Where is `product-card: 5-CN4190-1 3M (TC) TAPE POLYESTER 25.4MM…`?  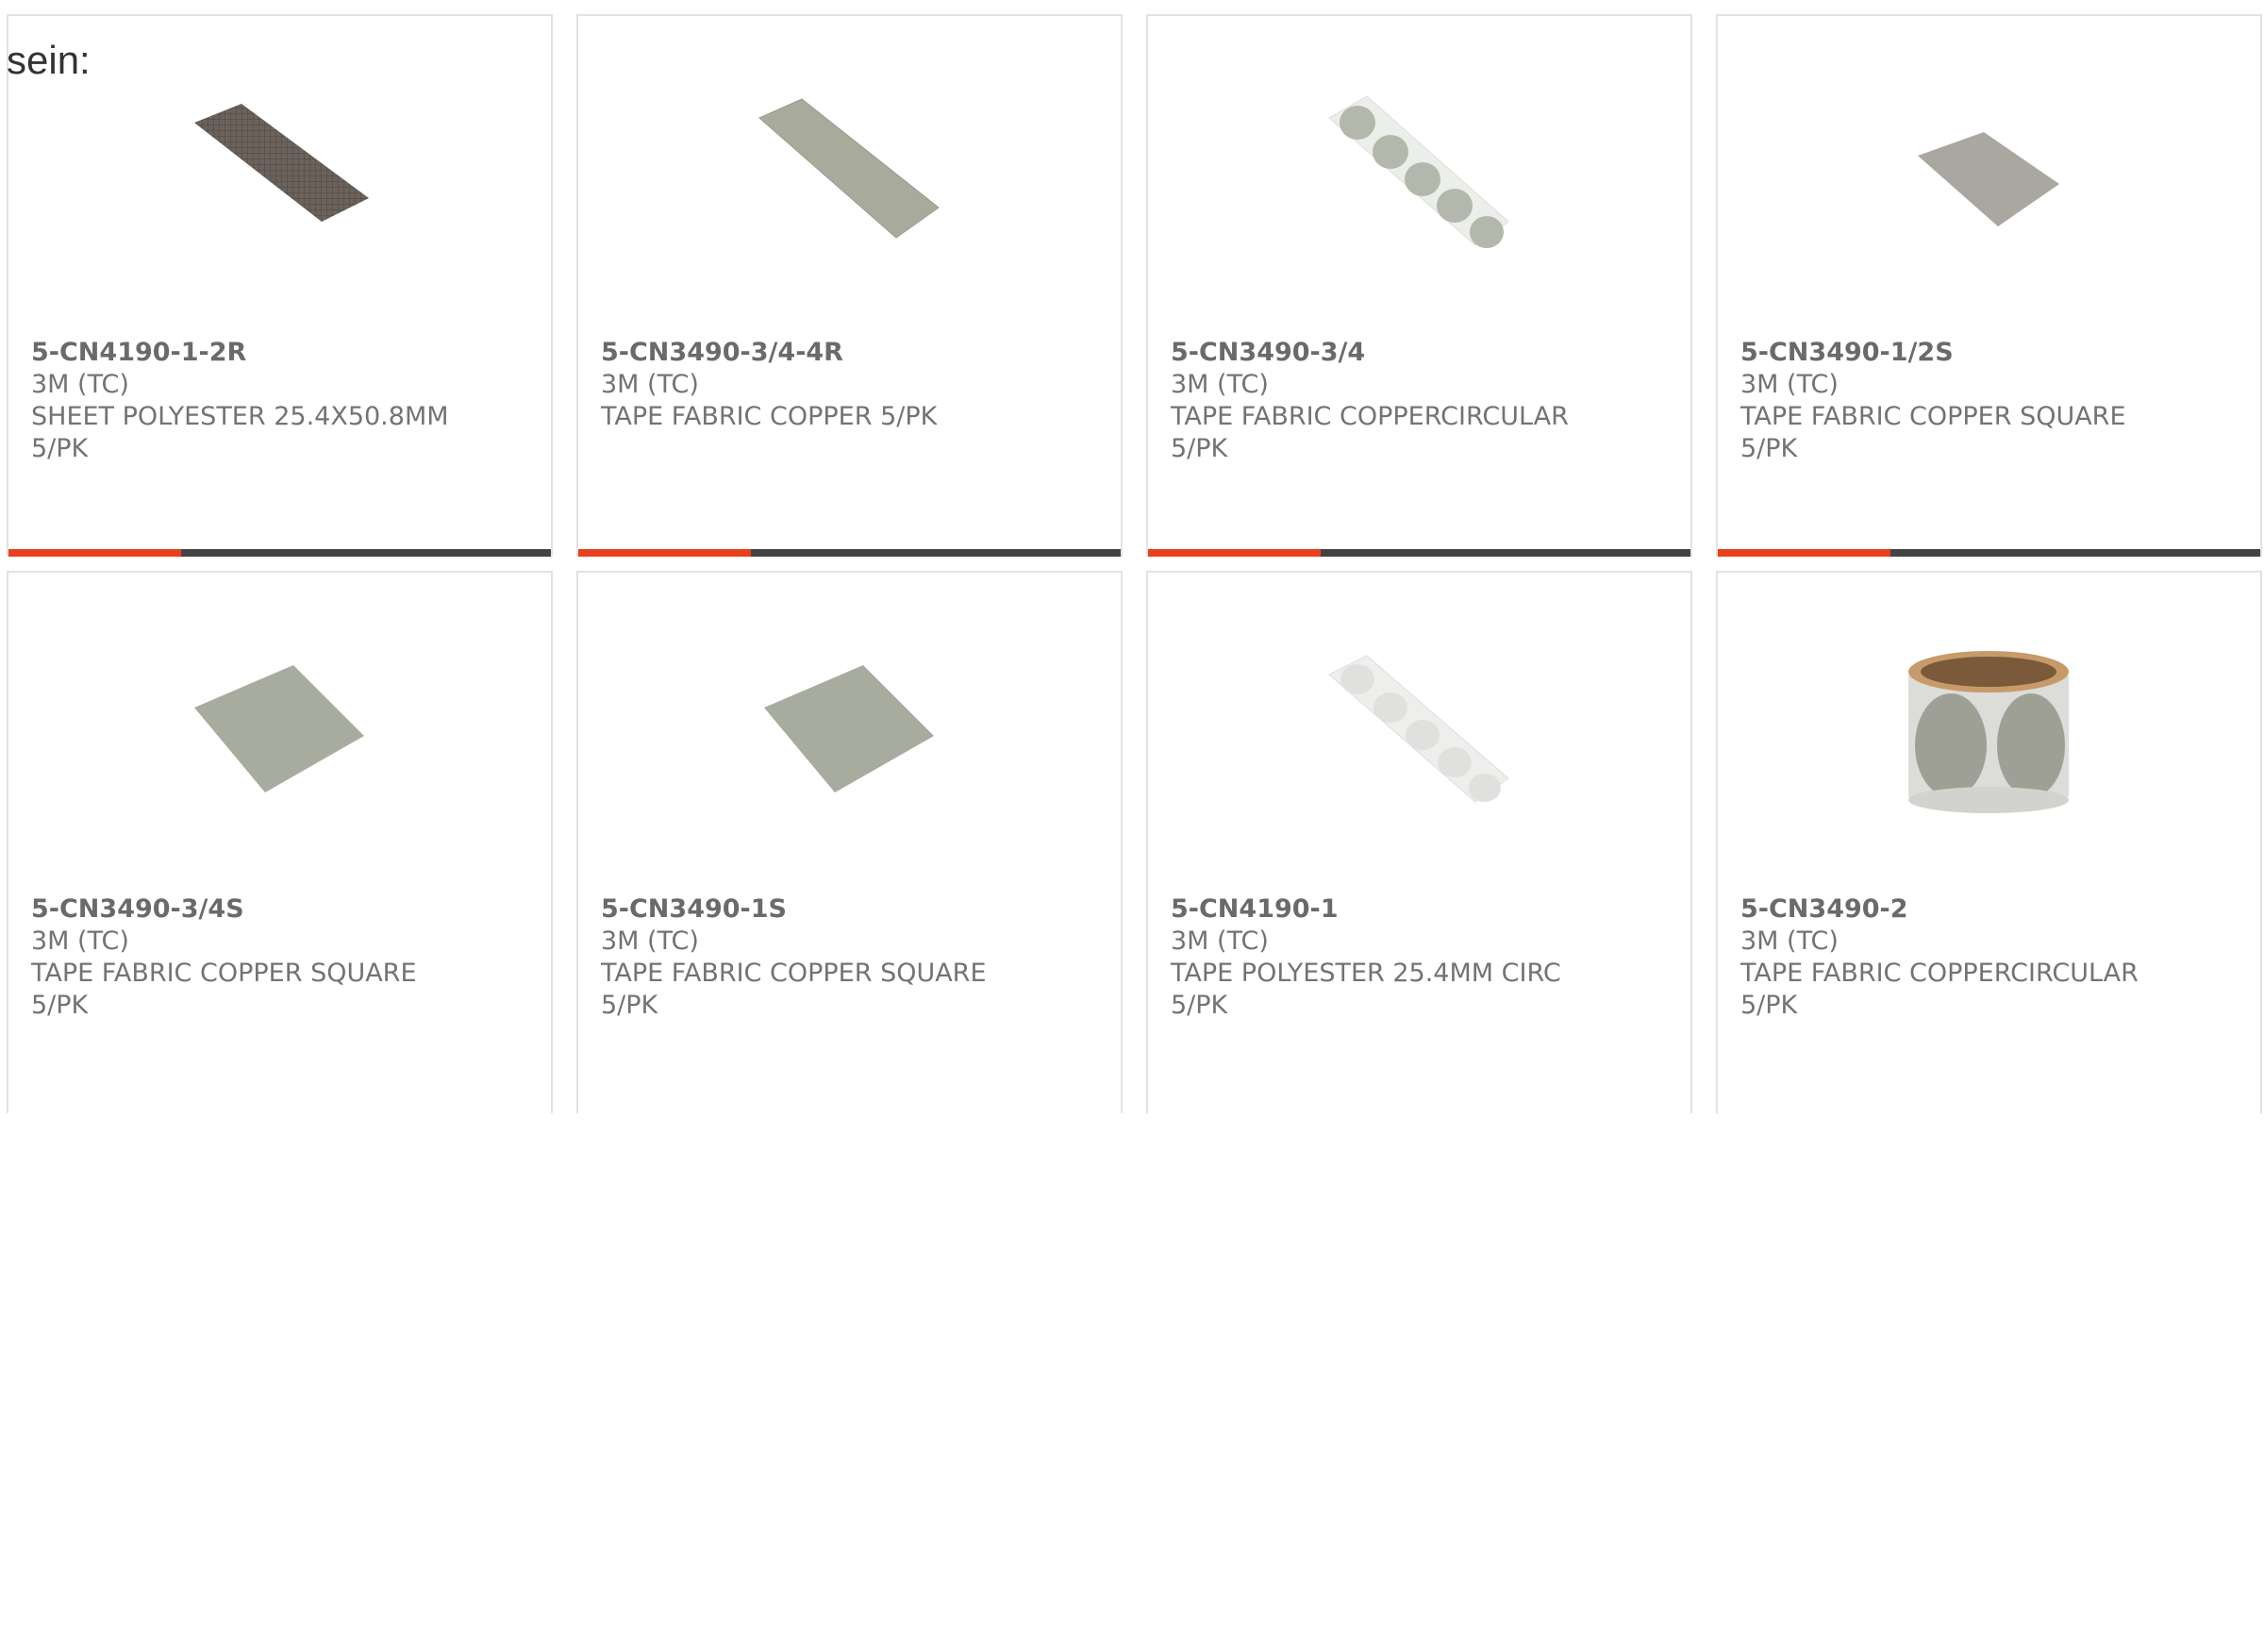
product-card: 5-CN4190-1 3M (TC) TAPE POLYESTER 25.4MM… is located at coordinates (1419, 842).